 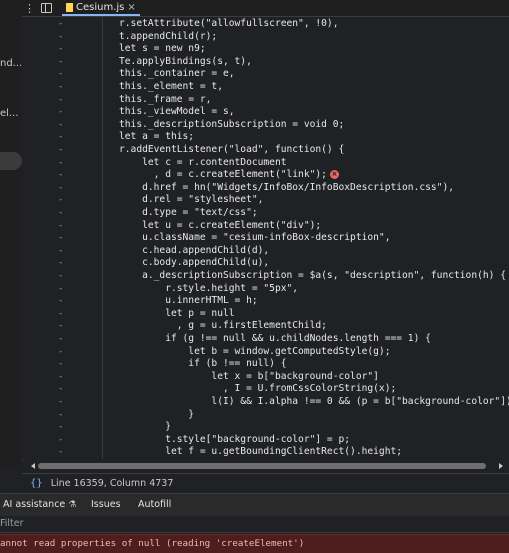 I want to click on code-line: - r.style.height = "5px",, so click(x=265, y=289).